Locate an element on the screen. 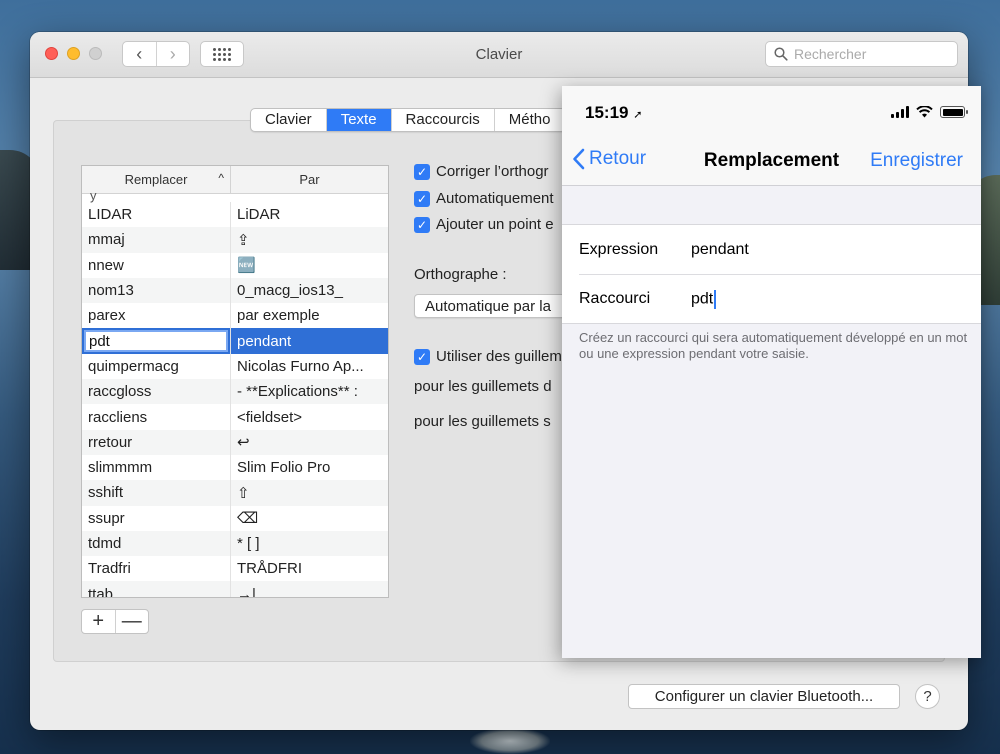 The image size is (1000, 754). with-cell: →| is located at coordinates (246, 591).